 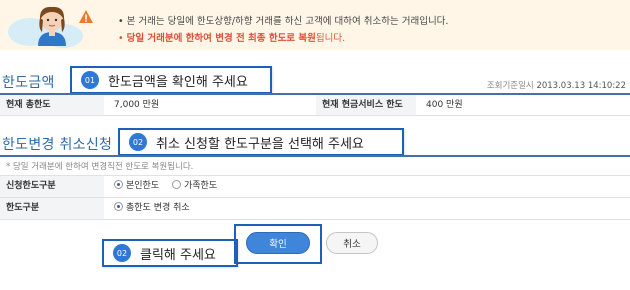 I want to click on applicant-limit-label: 신청한도구분, so click(x=52, y=186).